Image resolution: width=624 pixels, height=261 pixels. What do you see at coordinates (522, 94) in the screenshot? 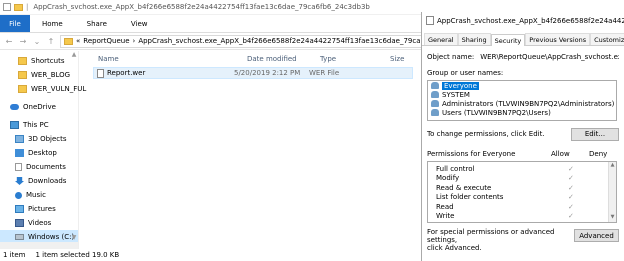
I see `group-item-system: SYSTEM` at bounding box center [522, 94].